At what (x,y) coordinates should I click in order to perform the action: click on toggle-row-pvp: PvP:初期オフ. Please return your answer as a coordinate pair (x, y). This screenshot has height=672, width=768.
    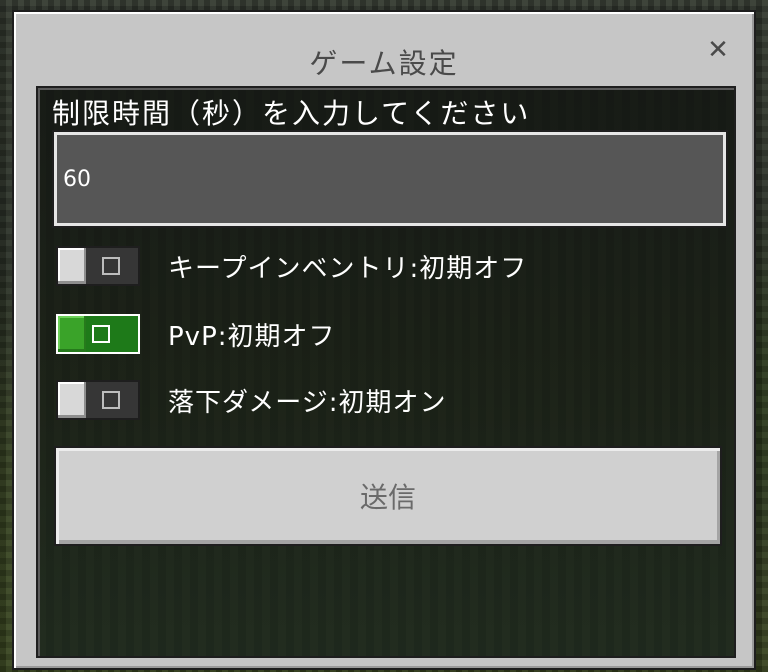
    Looking at the image, I should click on (196, 334).